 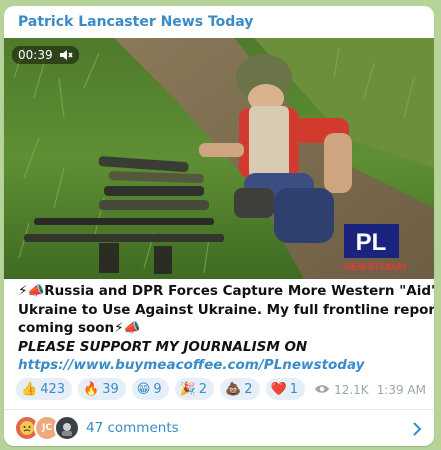 What do you see at coordinates (187, 389) in the screenshot?
I see `party-icon: 🎉` at bounding box center [187, 389].